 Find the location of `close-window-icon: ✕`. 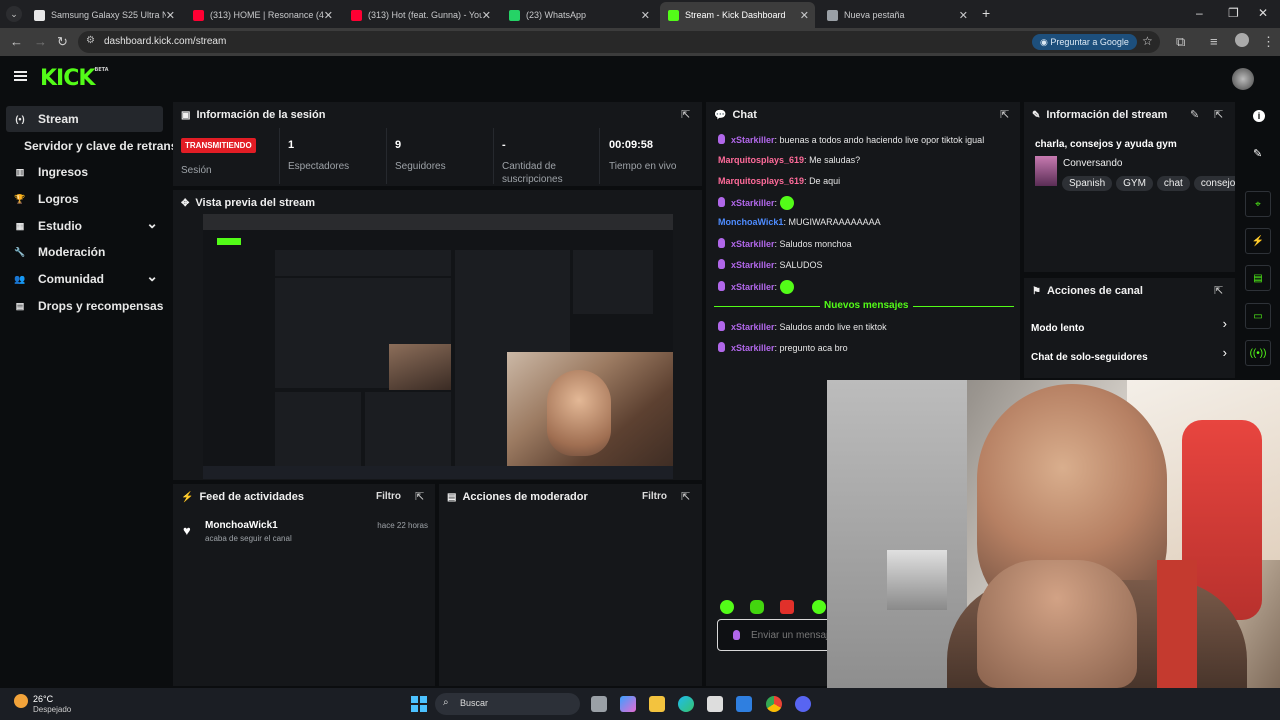

close-window-icon: ✕ is located at coordinates (1263, 13).